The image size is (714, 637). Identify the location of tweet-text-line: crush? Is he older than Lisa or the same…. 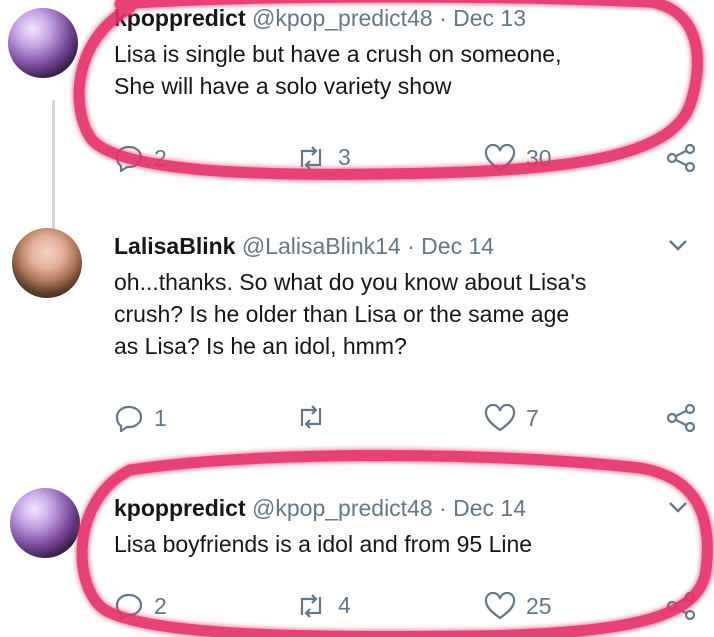
(342, 314).